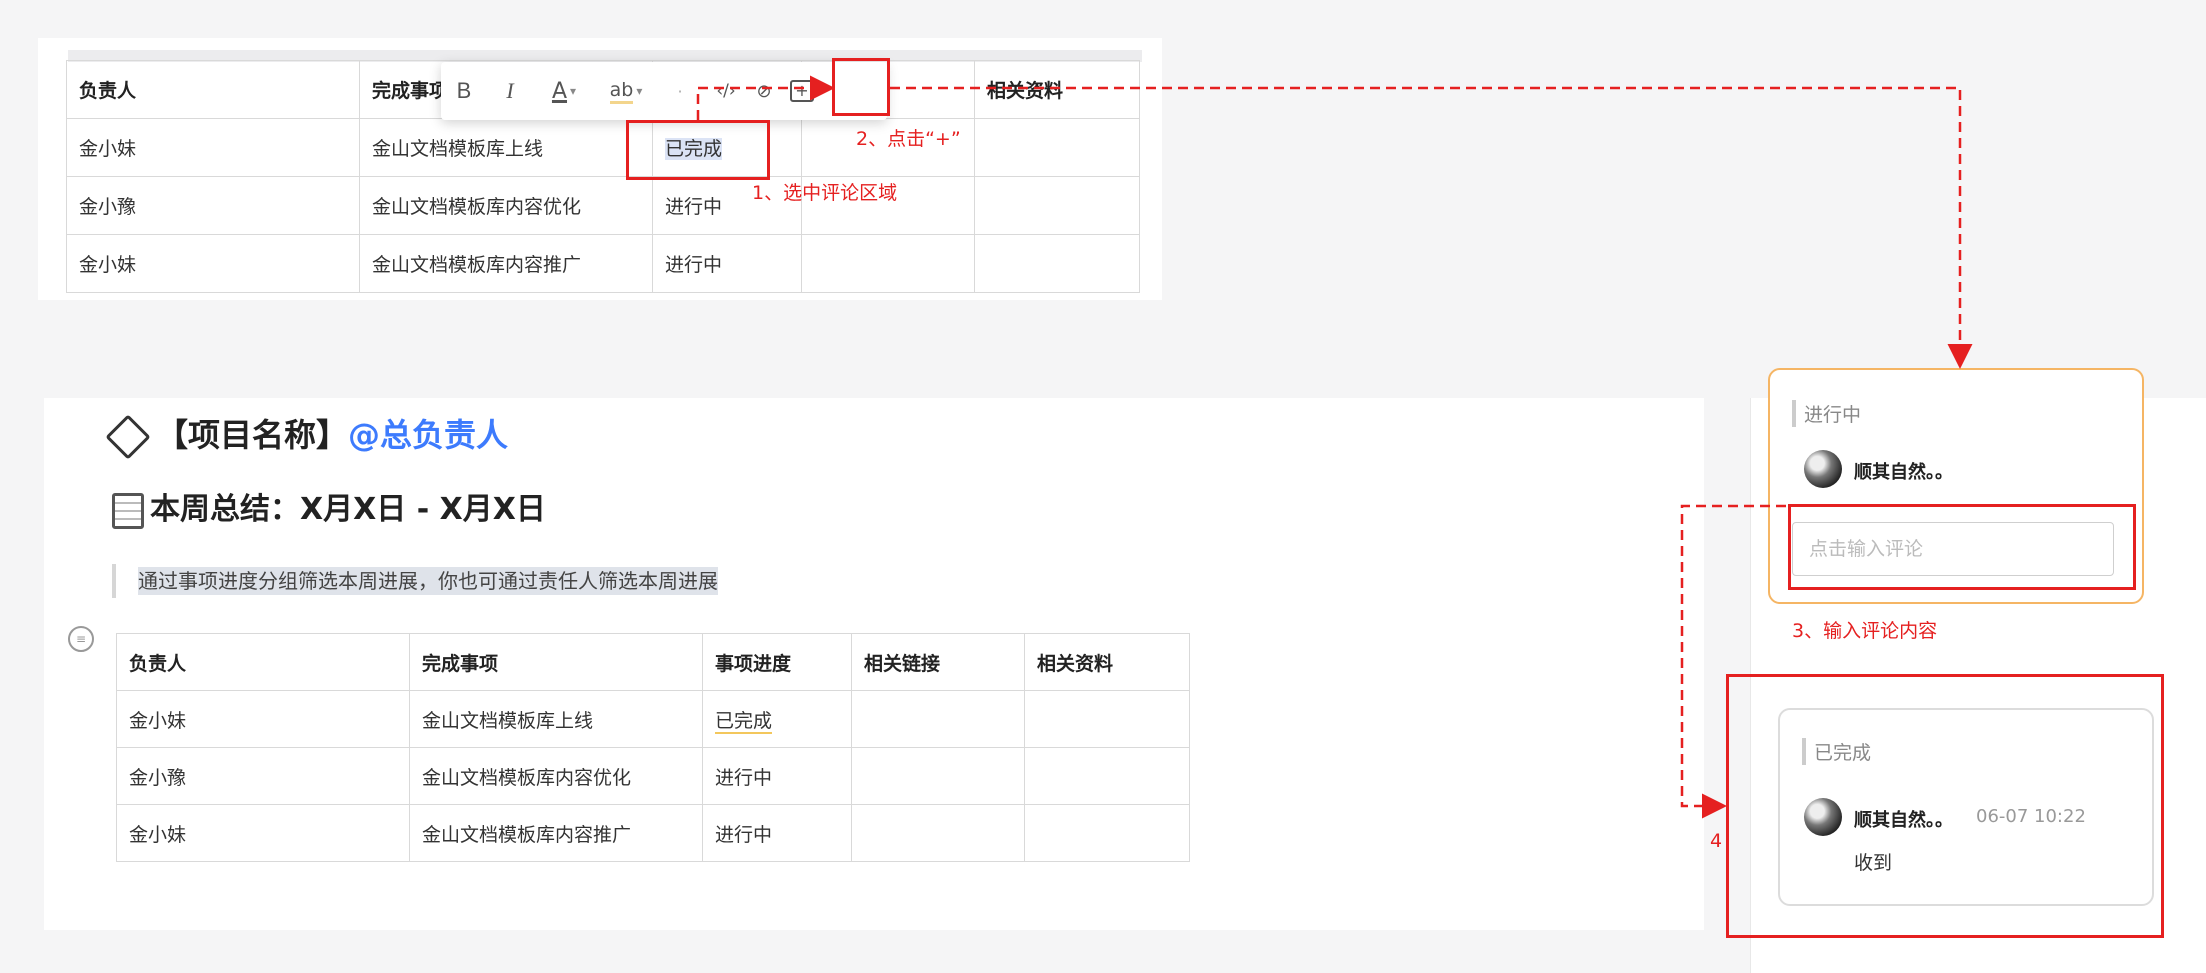  Describe the element at coordinates (1733, 661) in the screenshot. I see `arrow-input-to-result` at that location.